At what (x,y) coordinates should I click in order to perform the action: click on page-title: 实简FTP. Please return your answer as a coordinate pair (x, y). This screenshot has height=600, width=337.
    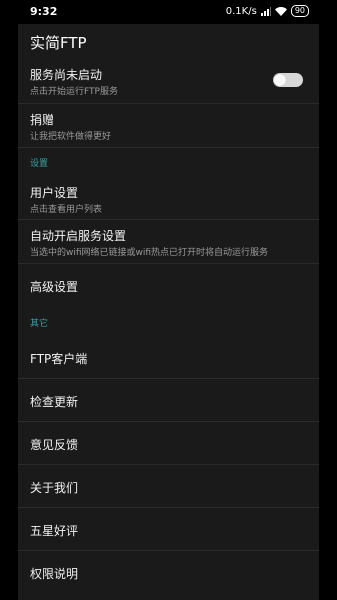
    Looking at the image, I should click on (58, 43).